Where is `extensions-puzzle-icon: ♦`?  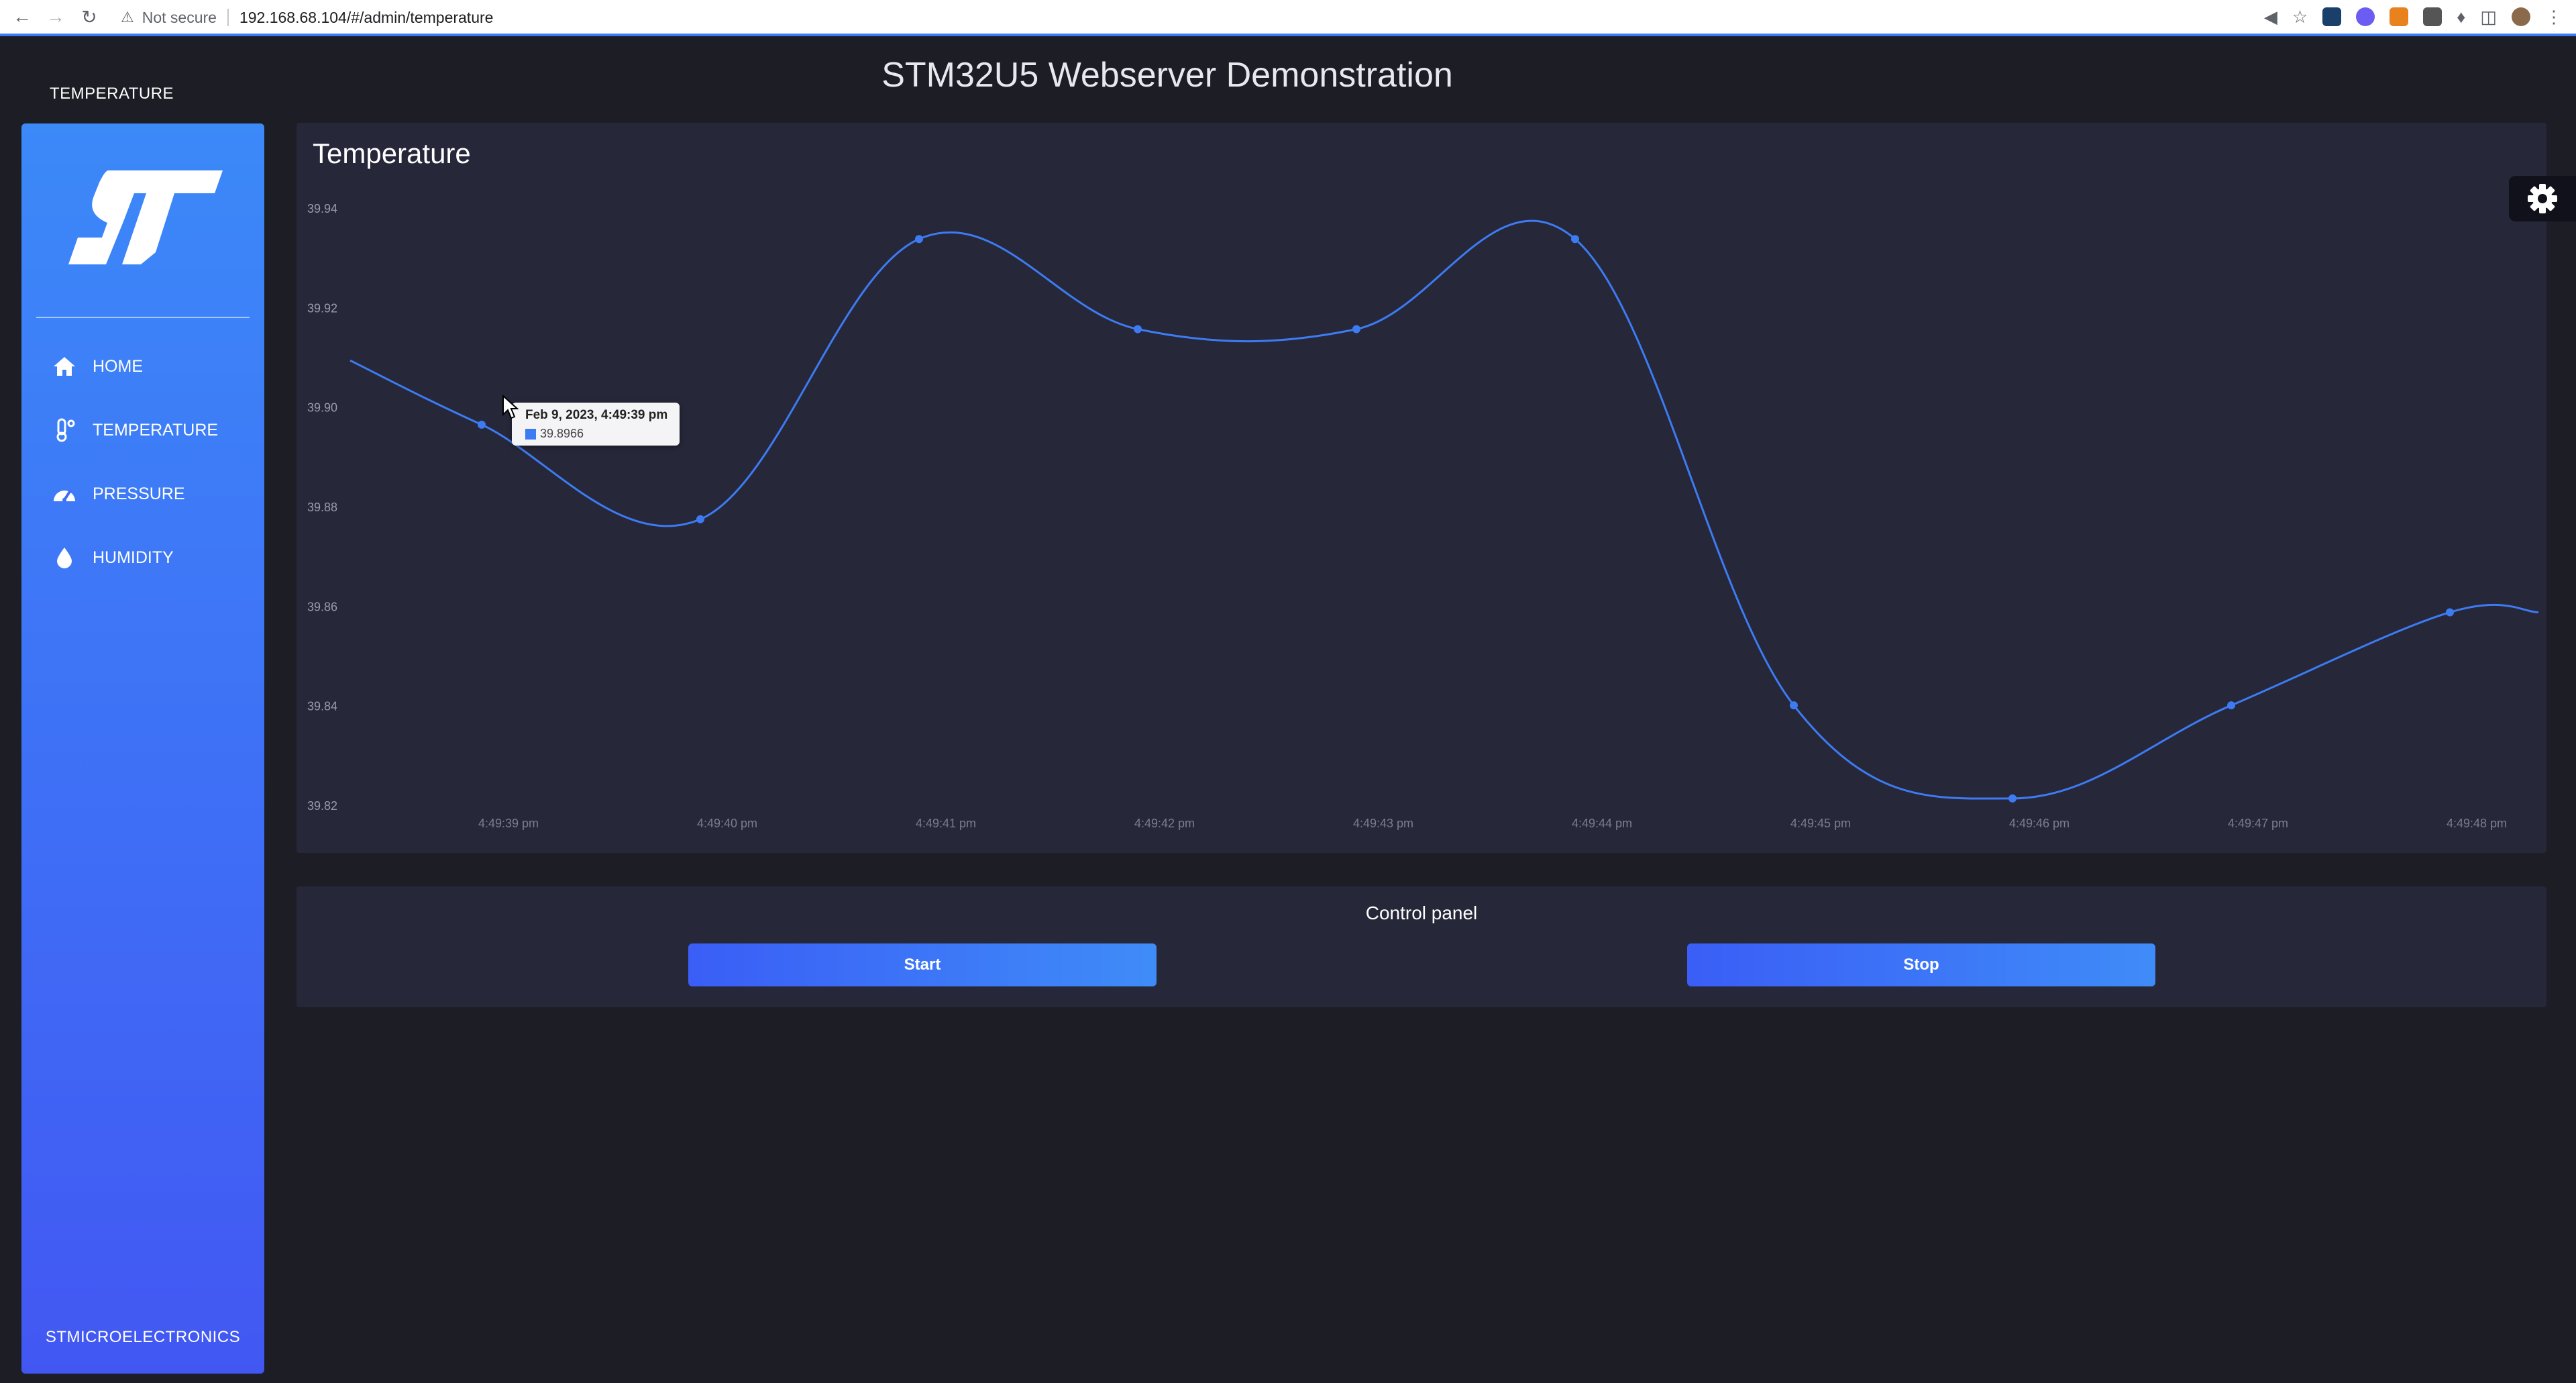 extensions-puzzle-icon: ♦ is located at coordinates (2461, 17).